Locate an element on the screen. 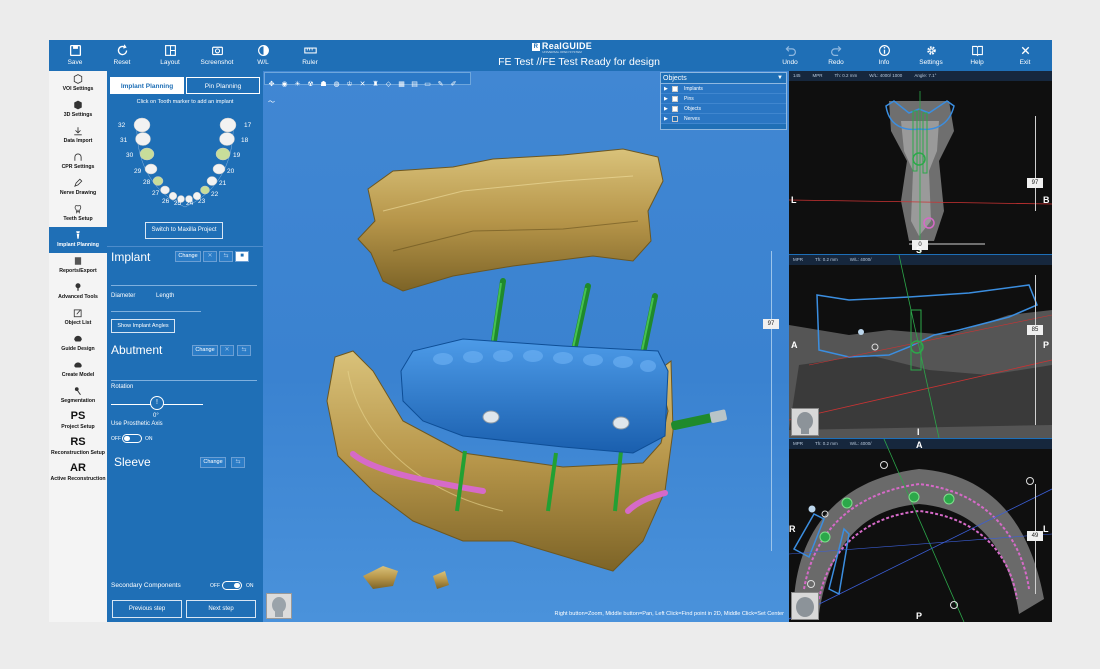 This screenshot has width=1100, height=669. implant-delete-button: ✕ is located at coordinates (210, 256).